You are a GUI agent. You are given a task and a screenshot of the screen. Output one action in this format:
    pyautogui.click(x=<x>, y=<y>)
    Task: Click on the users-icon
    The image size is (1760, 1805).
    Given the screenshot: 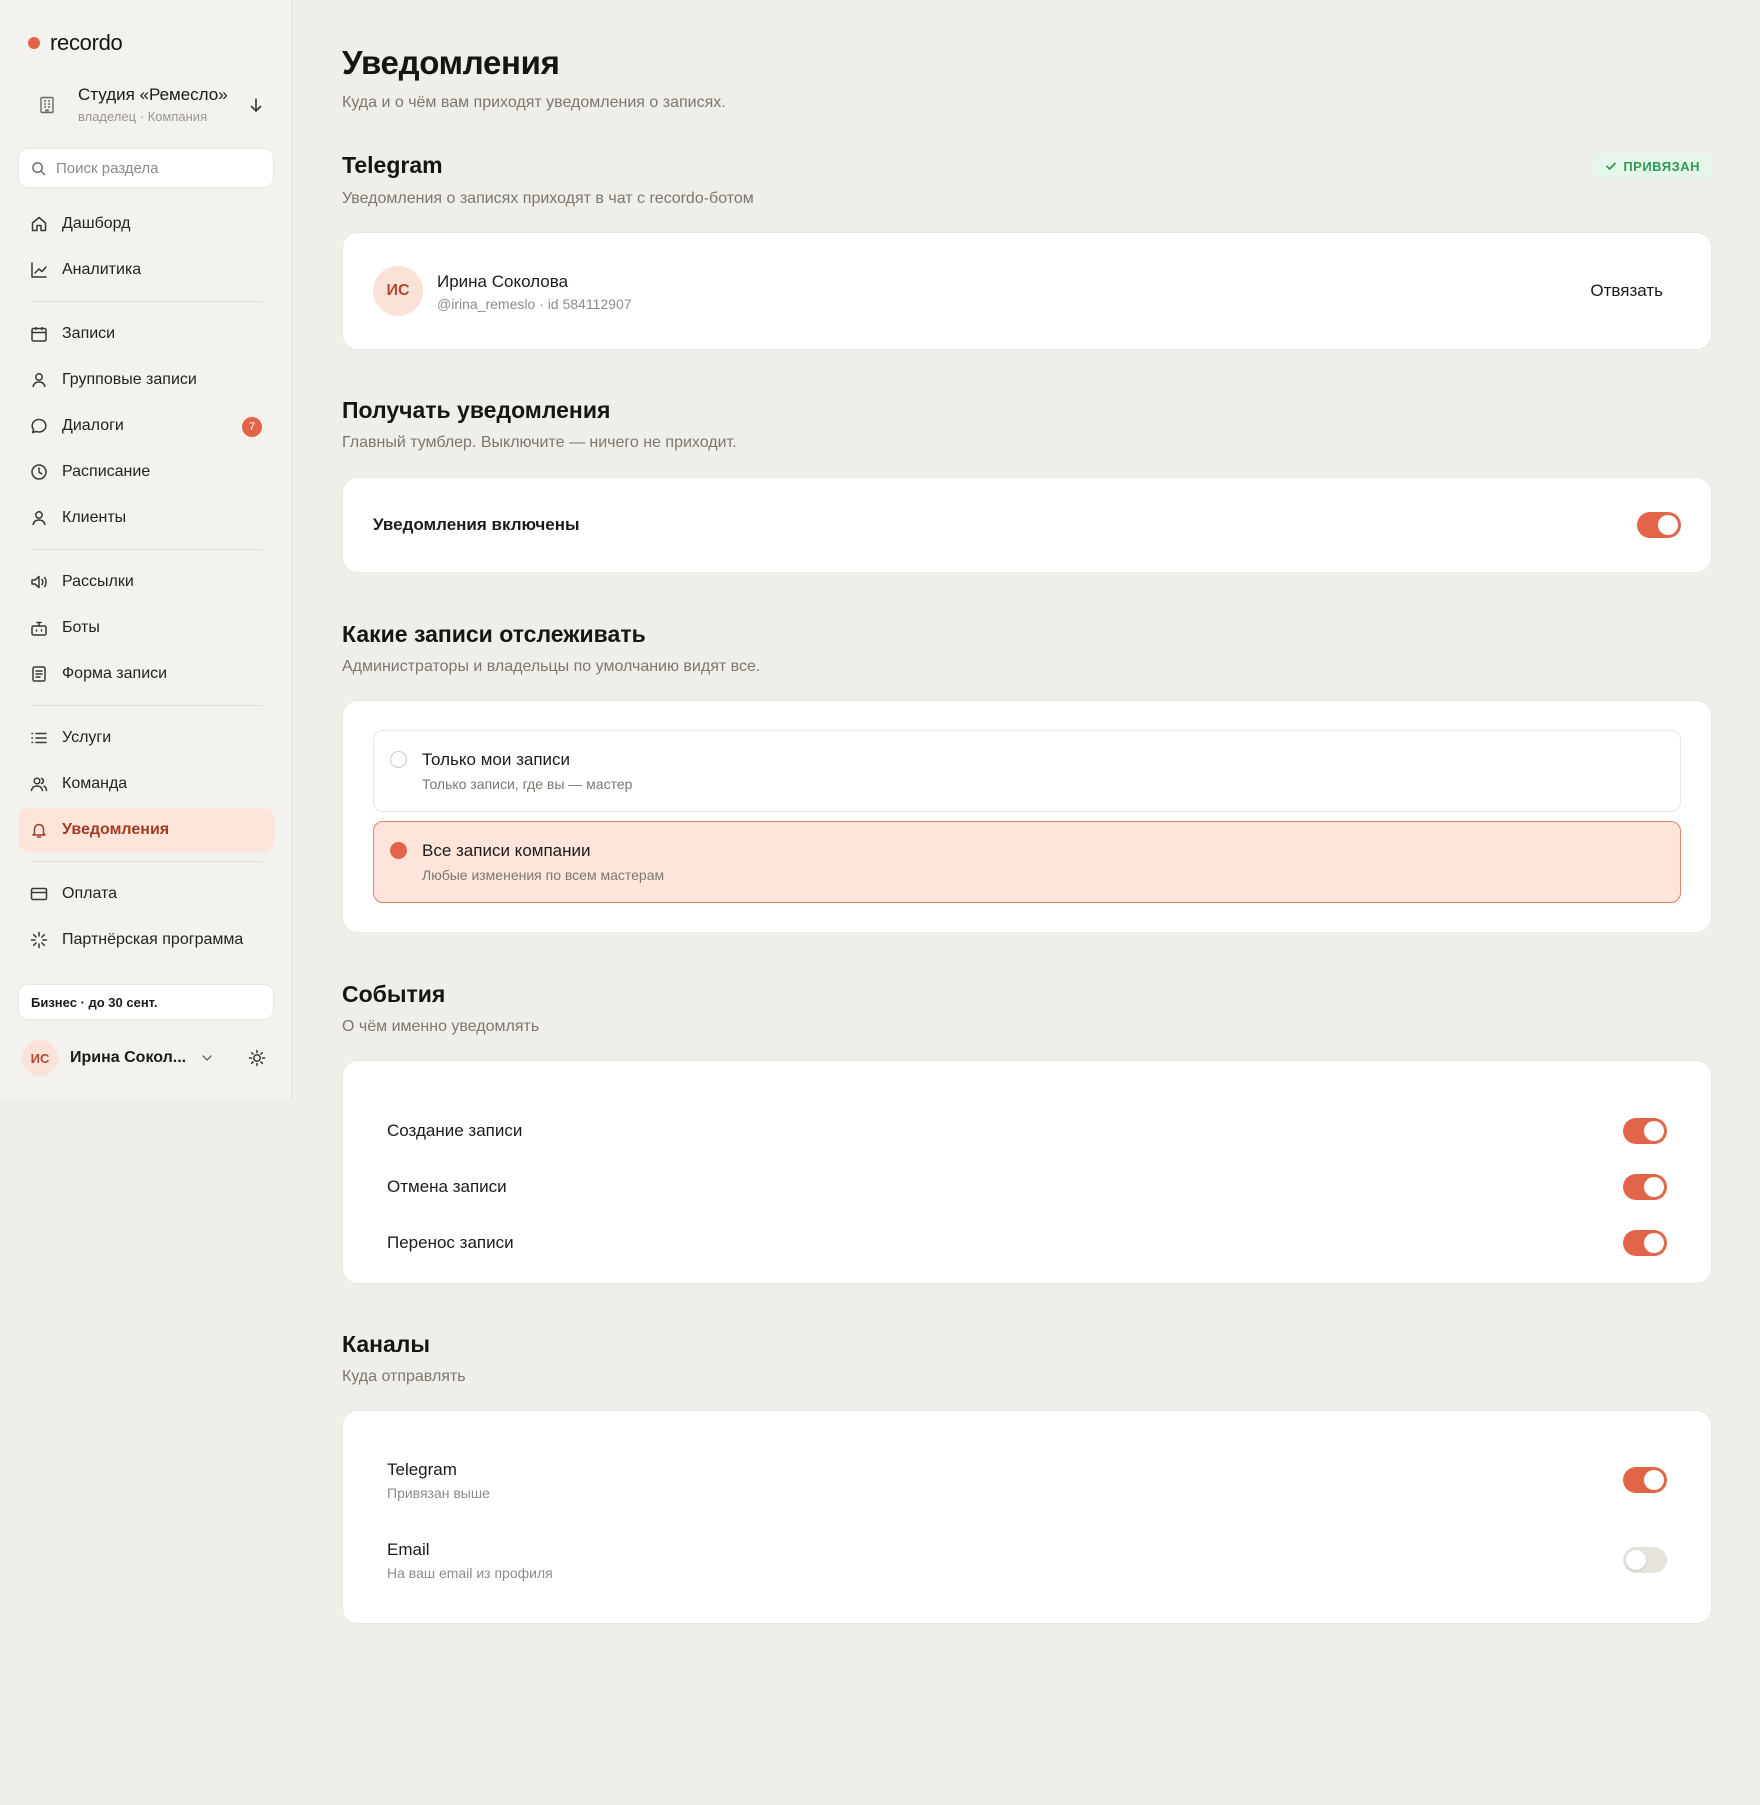 What is the action you would take?
    pyautogui.click(x=39, y=784)
    